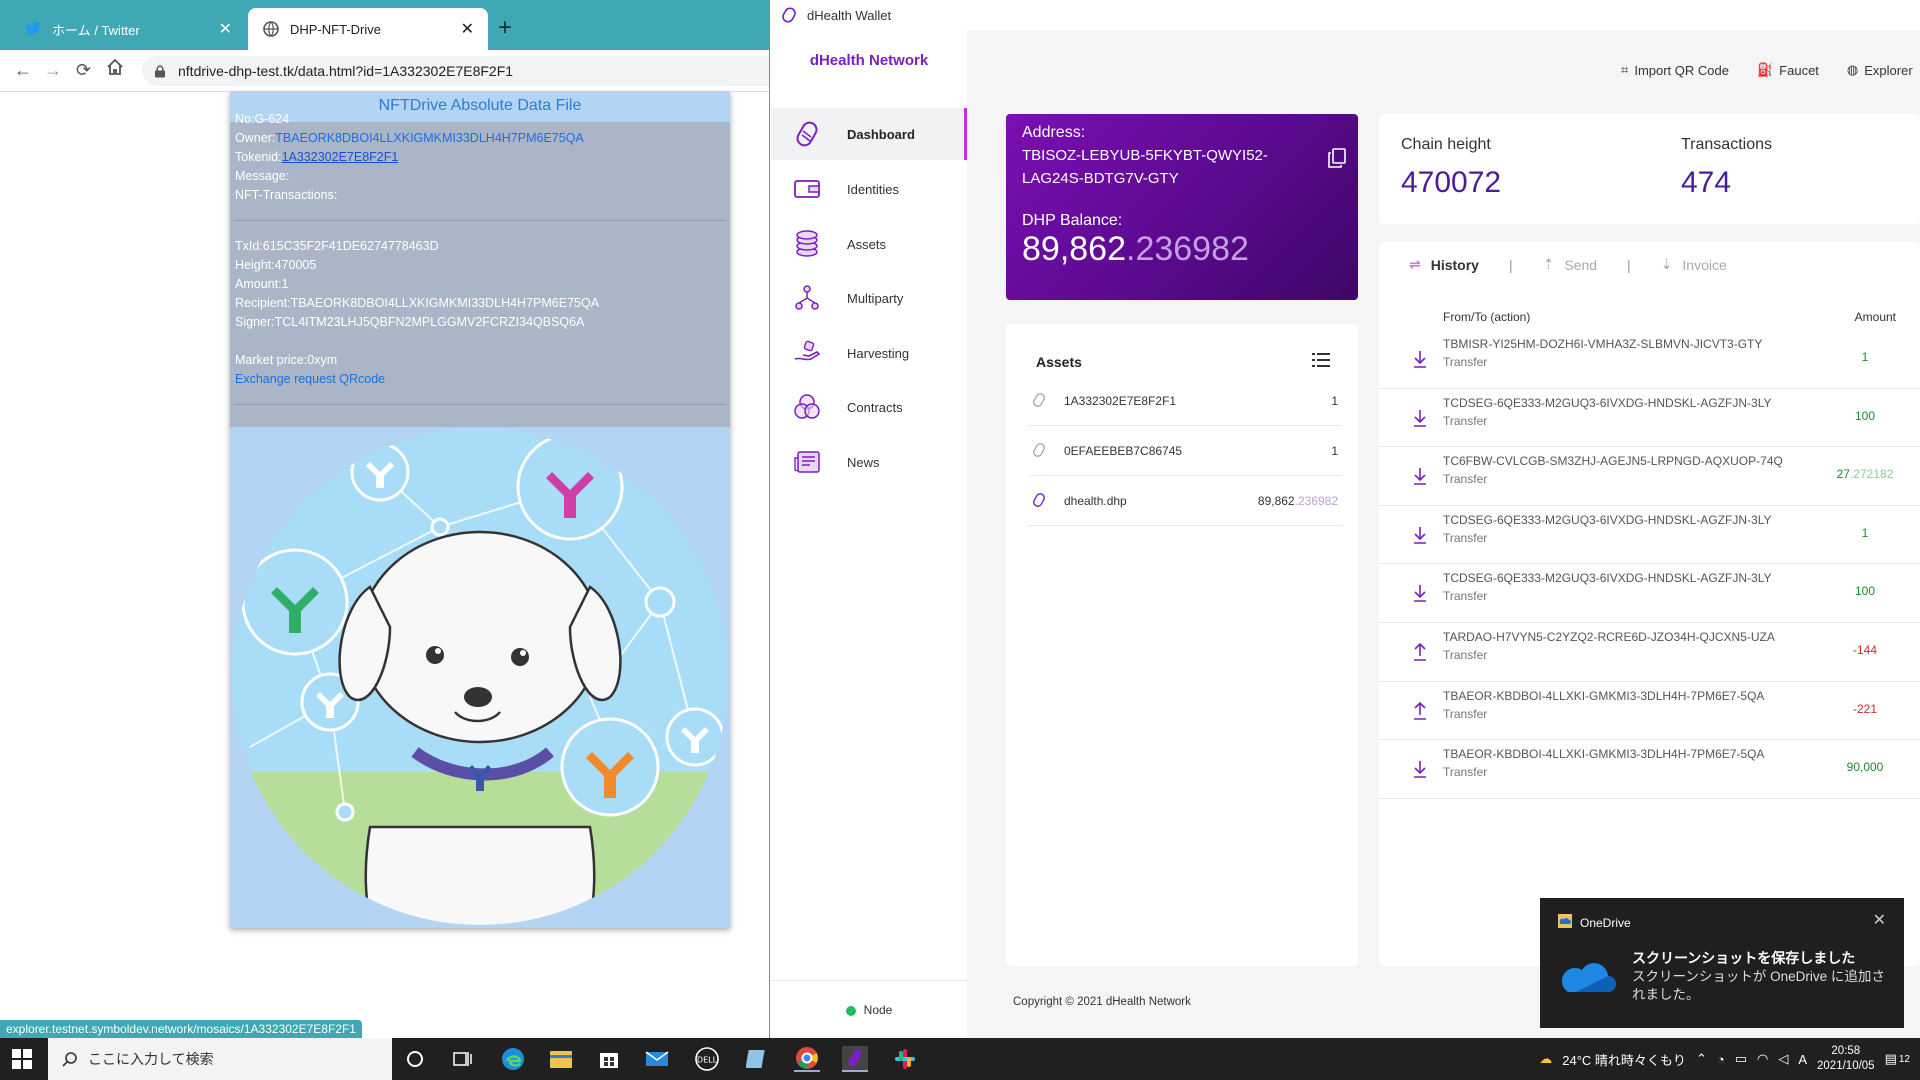 The image size is (1920, 1080). What do you see at coordinates (1762, 1059) in the screenshot?
I see `wifi-icon: ◠` at bounding box center [1762, 1059].